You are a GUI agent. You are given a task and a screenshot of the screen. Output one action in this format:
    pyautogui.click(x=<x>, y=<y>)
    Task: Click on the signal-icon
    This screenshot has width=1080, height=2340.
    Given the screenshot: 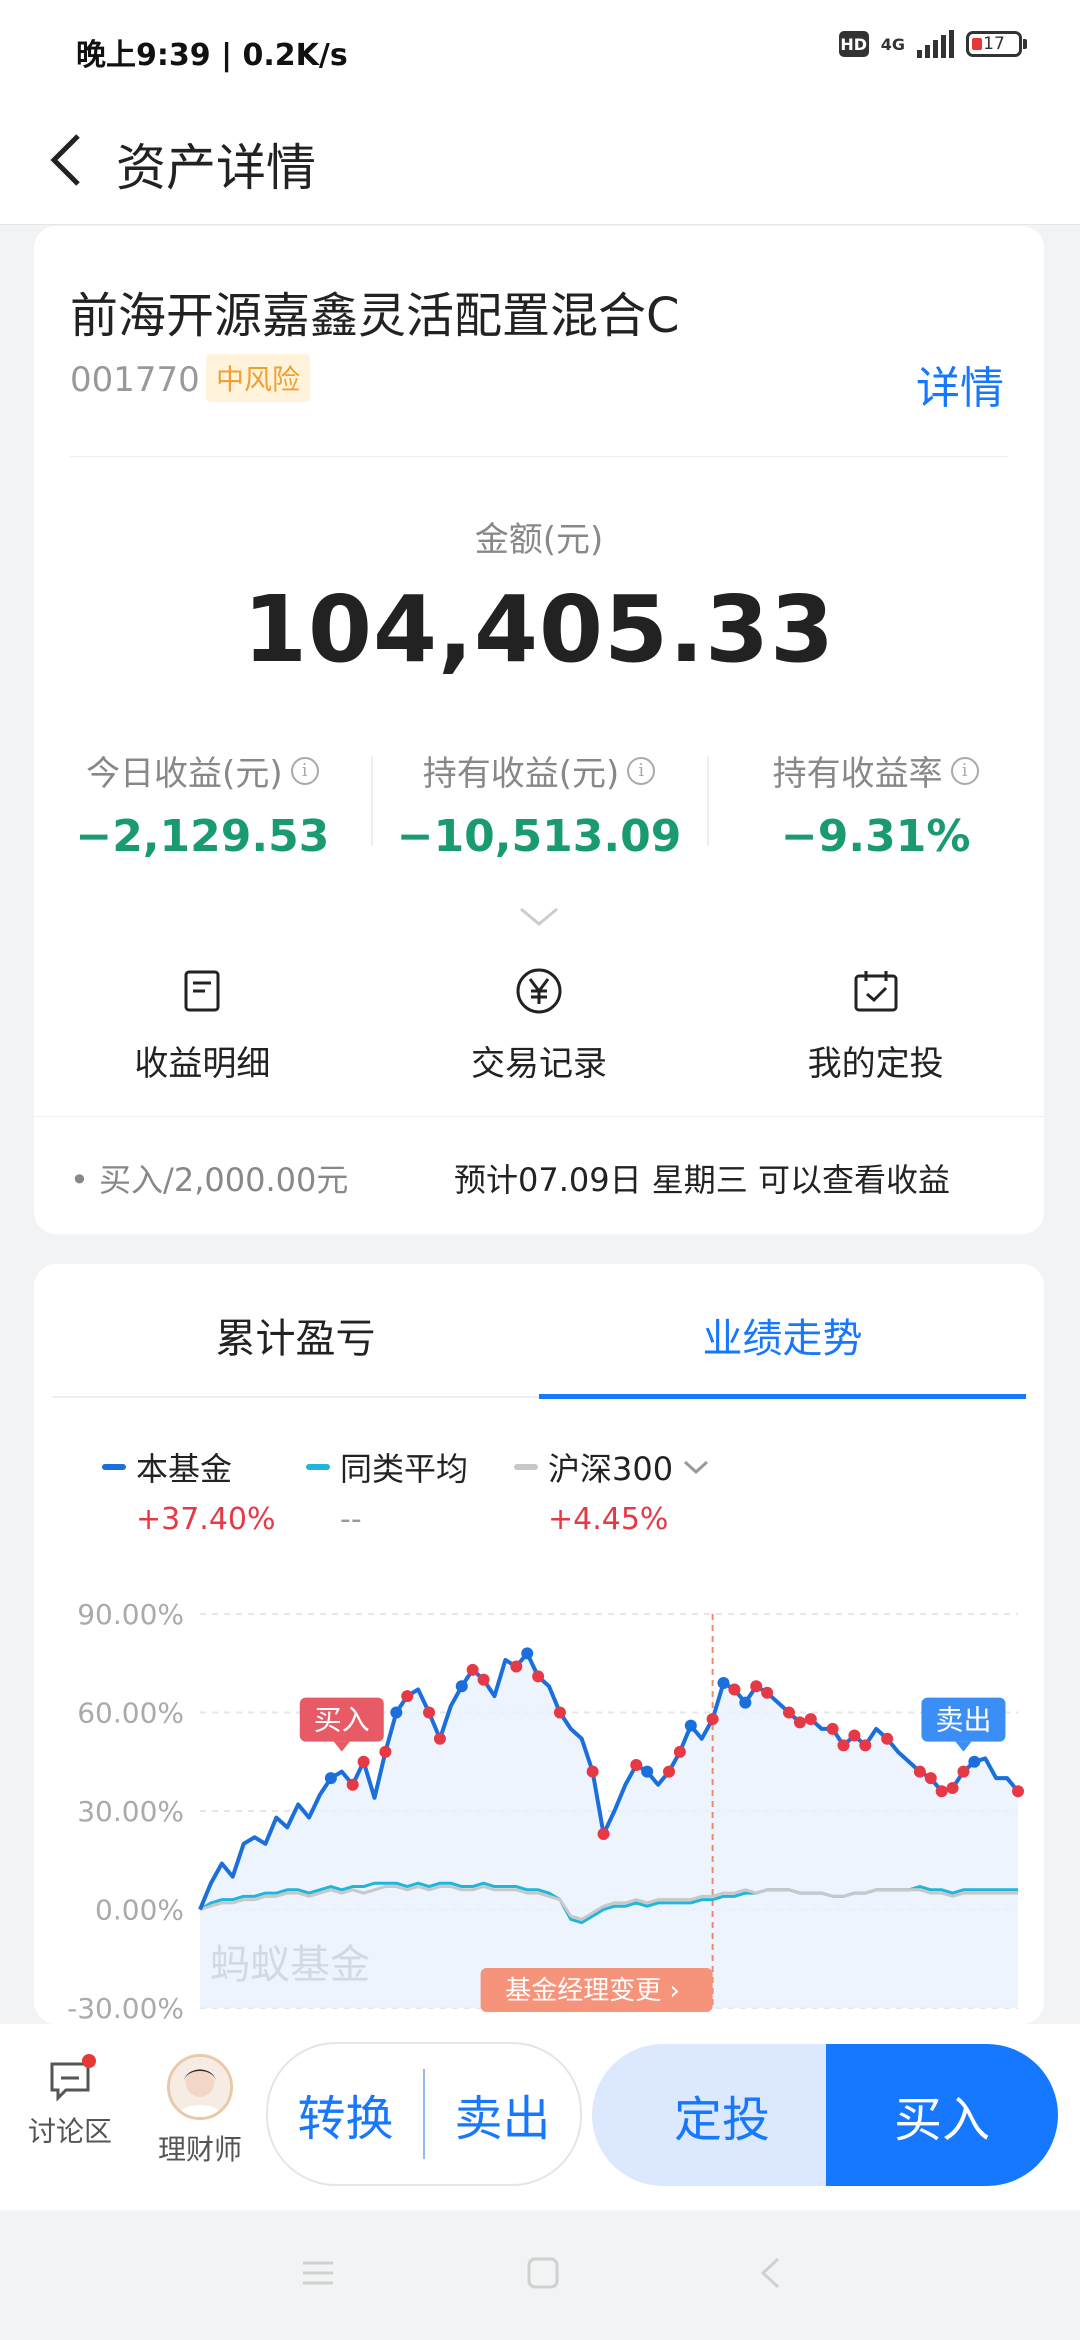 What is the action you would take?
    pyautogui.click(x=935, y=44)
    